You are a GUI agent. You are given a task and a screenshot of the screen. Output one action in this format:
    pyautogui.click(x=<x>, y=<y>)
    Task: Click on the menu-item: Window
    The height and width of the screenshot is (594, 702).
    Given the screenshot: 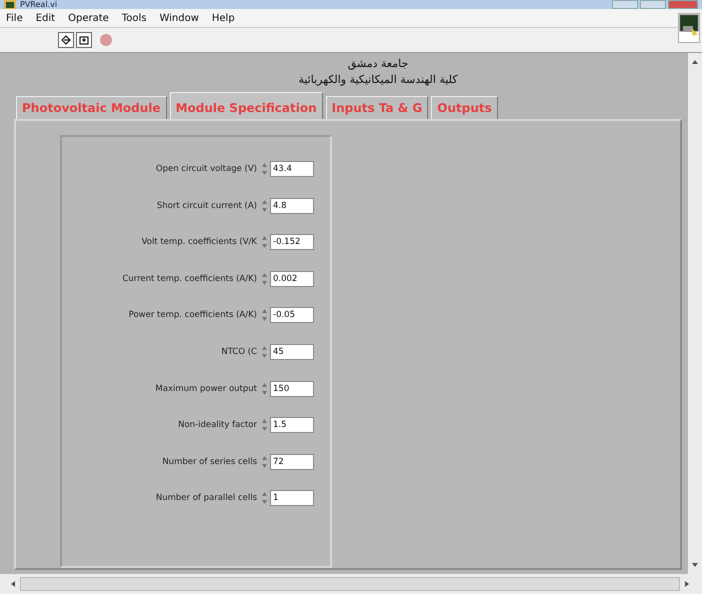 What is the action you would take?
    pyautogui.click(x=179, y=18)
    